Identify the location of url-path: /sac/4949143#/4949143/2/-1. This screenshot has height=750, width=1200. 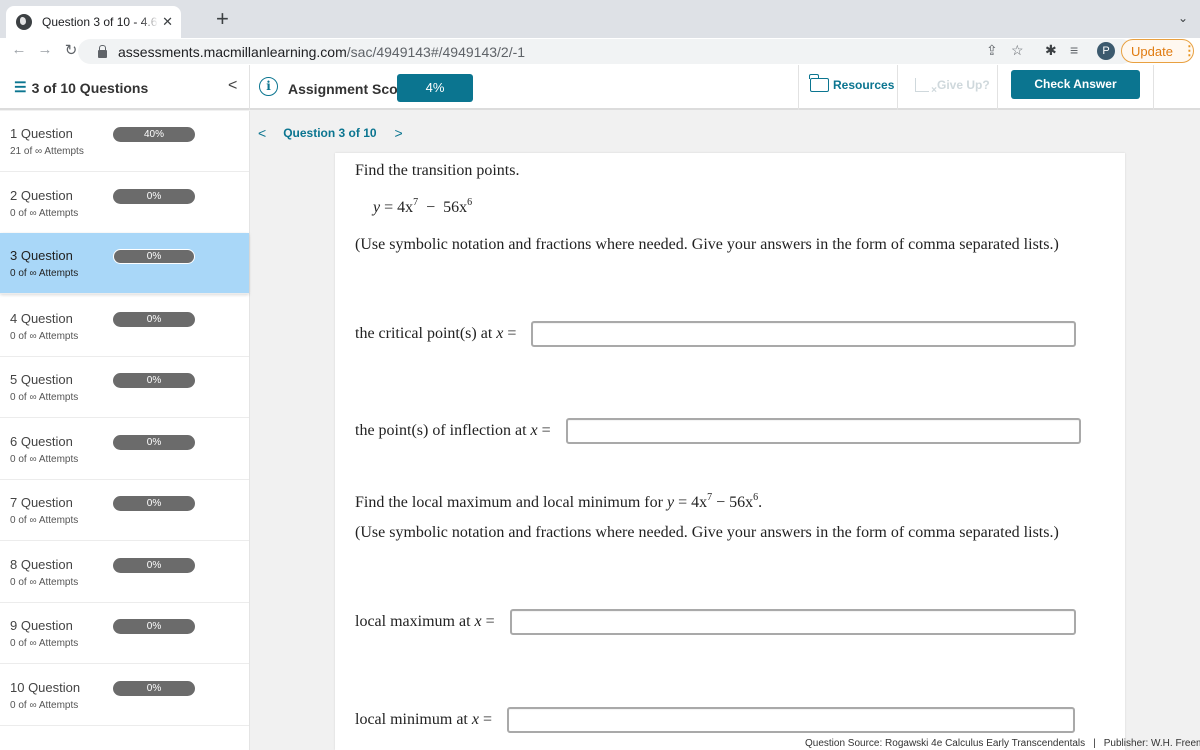
(436, 51).